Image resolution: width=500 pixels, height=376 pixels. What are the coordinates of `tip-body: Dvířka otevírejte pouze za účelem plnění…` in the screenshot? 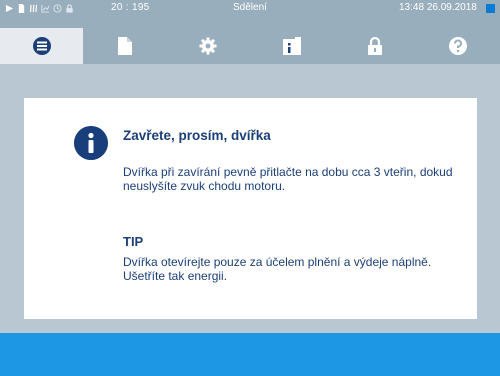 It's located at (277, 269).